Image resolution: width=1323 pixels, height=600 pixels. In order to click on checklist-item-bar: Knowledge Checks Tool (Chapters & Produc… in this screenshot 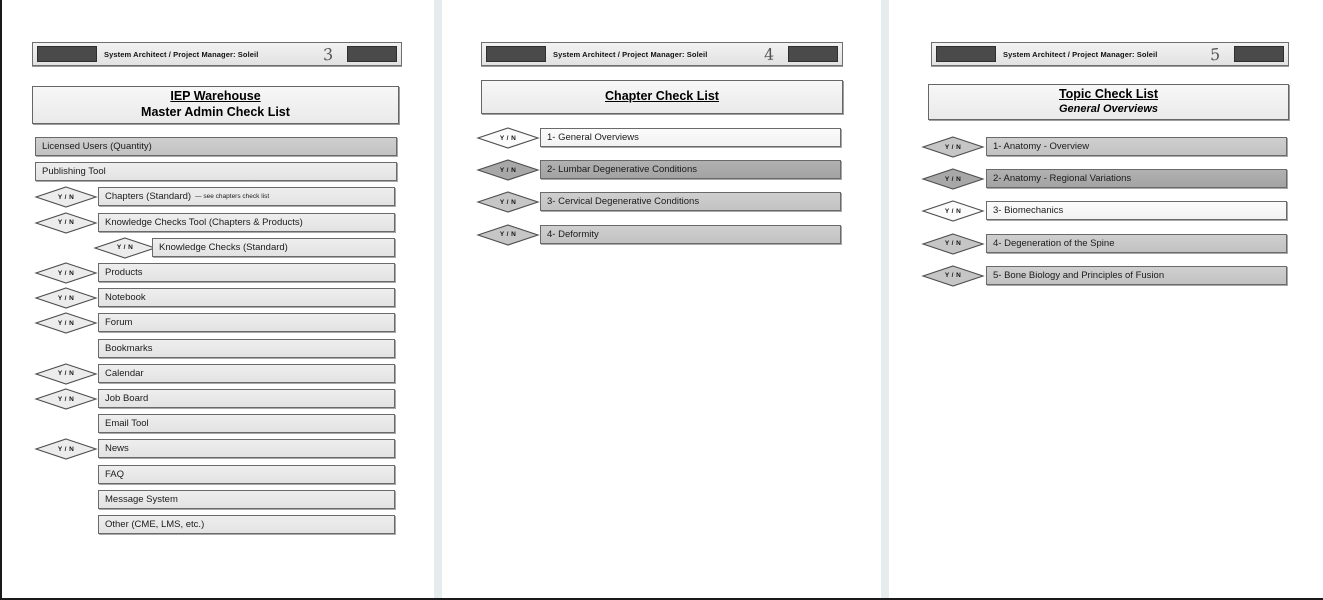, I will do `click(246, 222)`.